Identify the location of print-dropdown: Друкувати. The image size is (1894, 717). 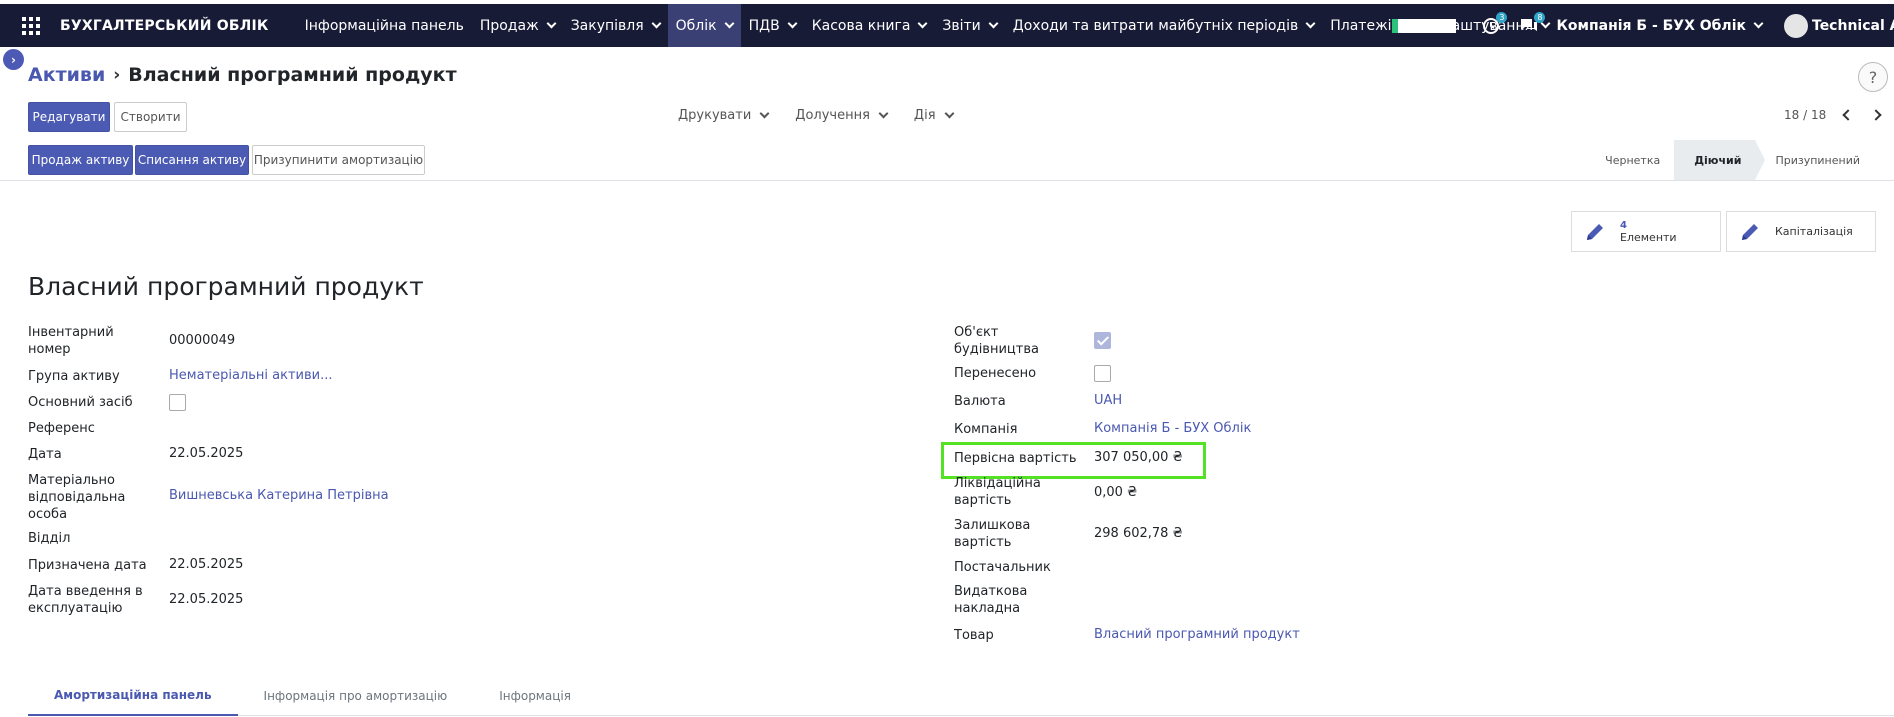
(724, 115).